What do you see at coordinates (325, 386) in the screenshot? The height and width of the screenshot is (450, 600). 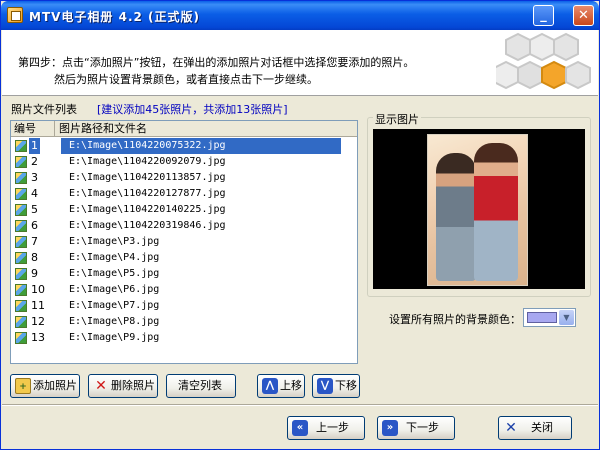 I see `double-chevron-down-icon: ⋁` at bounding box center [325, 386].